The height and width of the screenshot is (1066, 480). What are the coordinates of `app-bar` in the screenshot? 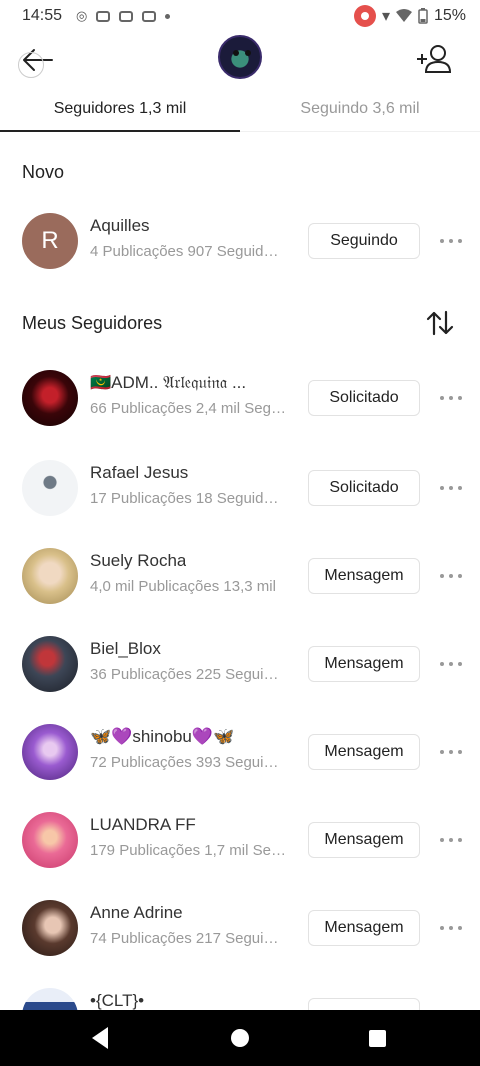 It's located at (240, 60).